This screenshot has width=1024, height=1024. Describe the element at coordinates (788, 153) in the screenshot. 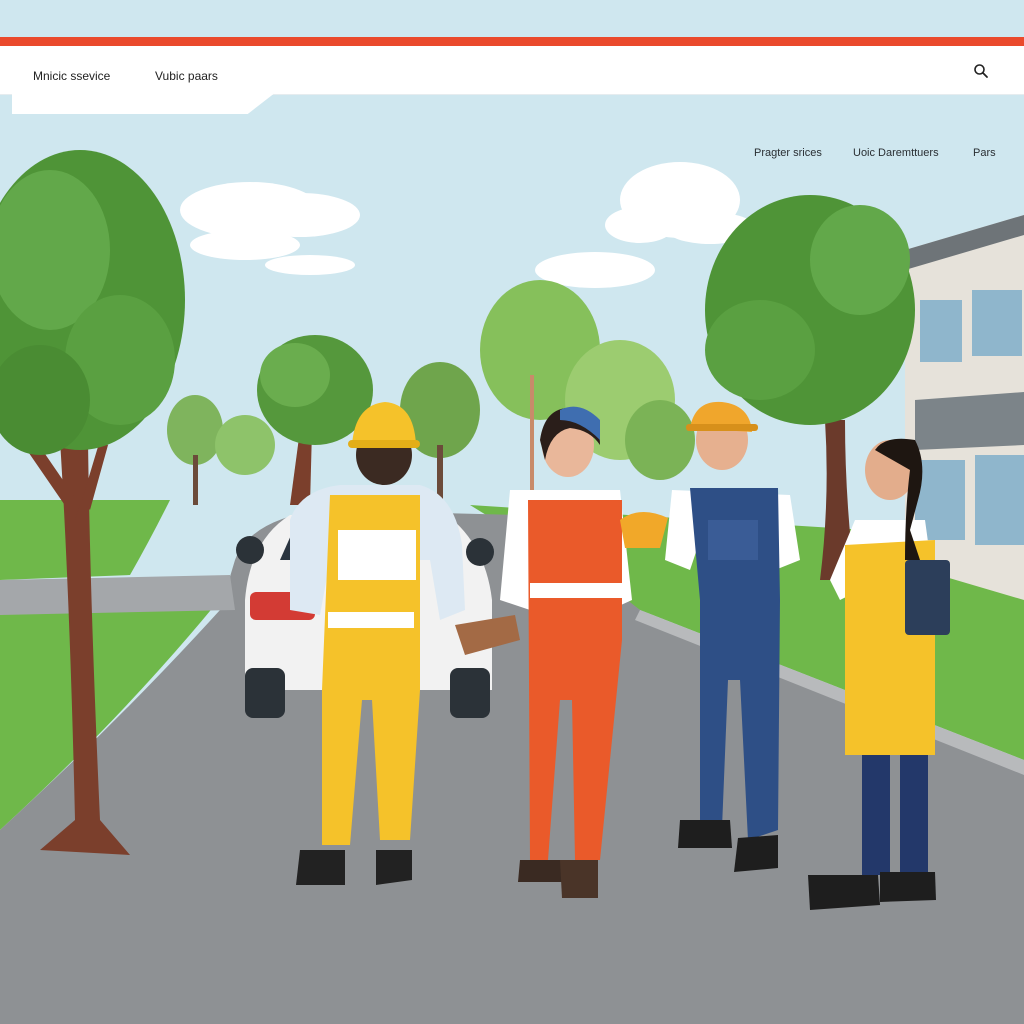

I see `secondary-nav-link-1: Pragter srices` at that location.